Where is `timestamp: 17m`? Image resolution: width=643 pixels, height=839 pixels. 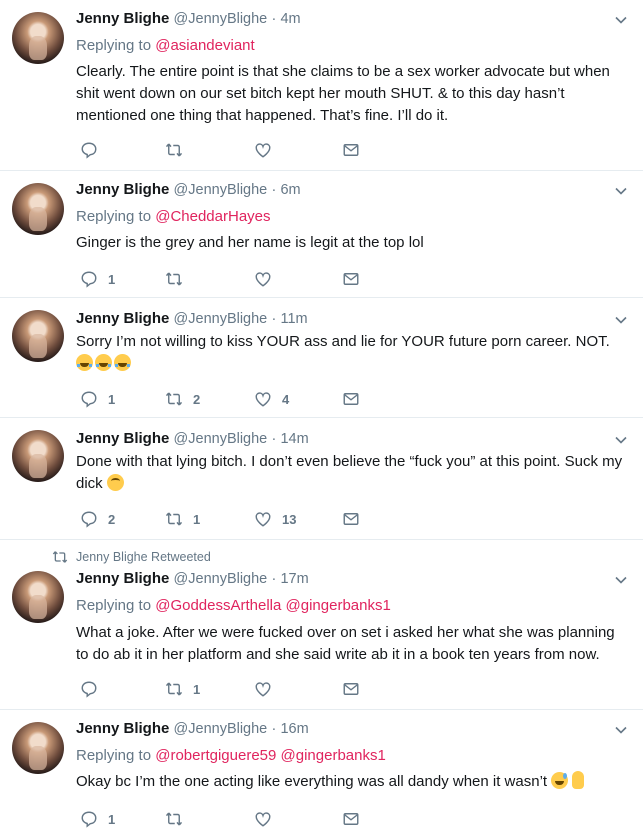
timestamp: 17m is located at coordinates (294, 579).